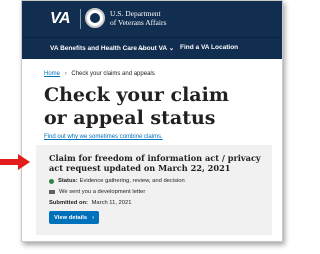 The image size is (320, 254). Describe the element at coordinates (132, 181) in the screenshot. I see `status-value: Evidence gathering, review, and decision` at that location.